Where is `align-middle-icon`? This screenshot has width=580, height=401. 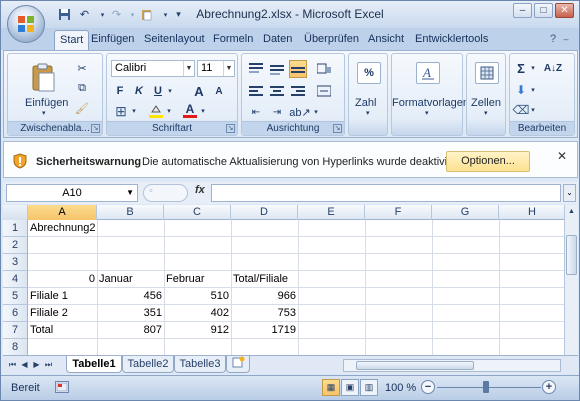 align-middle-icon is located at coordinates (277, 69).